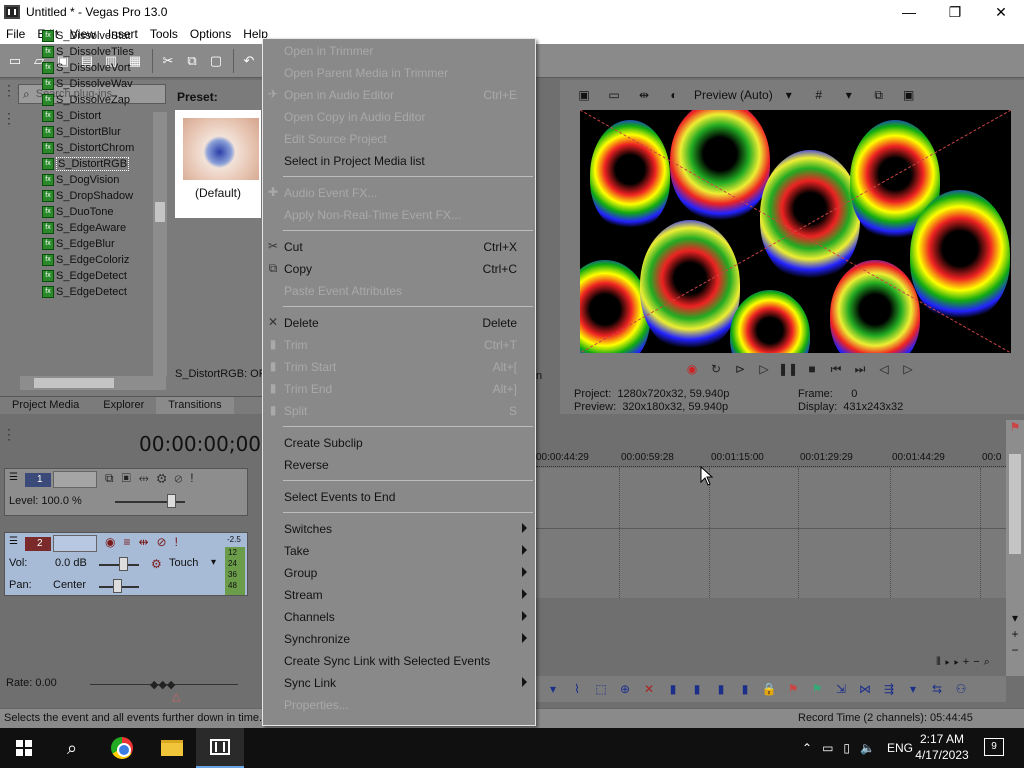  What do you see at coordinates (45, 405) in the screenshot?
I see `tab-project-media: Project Media` at bounding box center [45, 405].